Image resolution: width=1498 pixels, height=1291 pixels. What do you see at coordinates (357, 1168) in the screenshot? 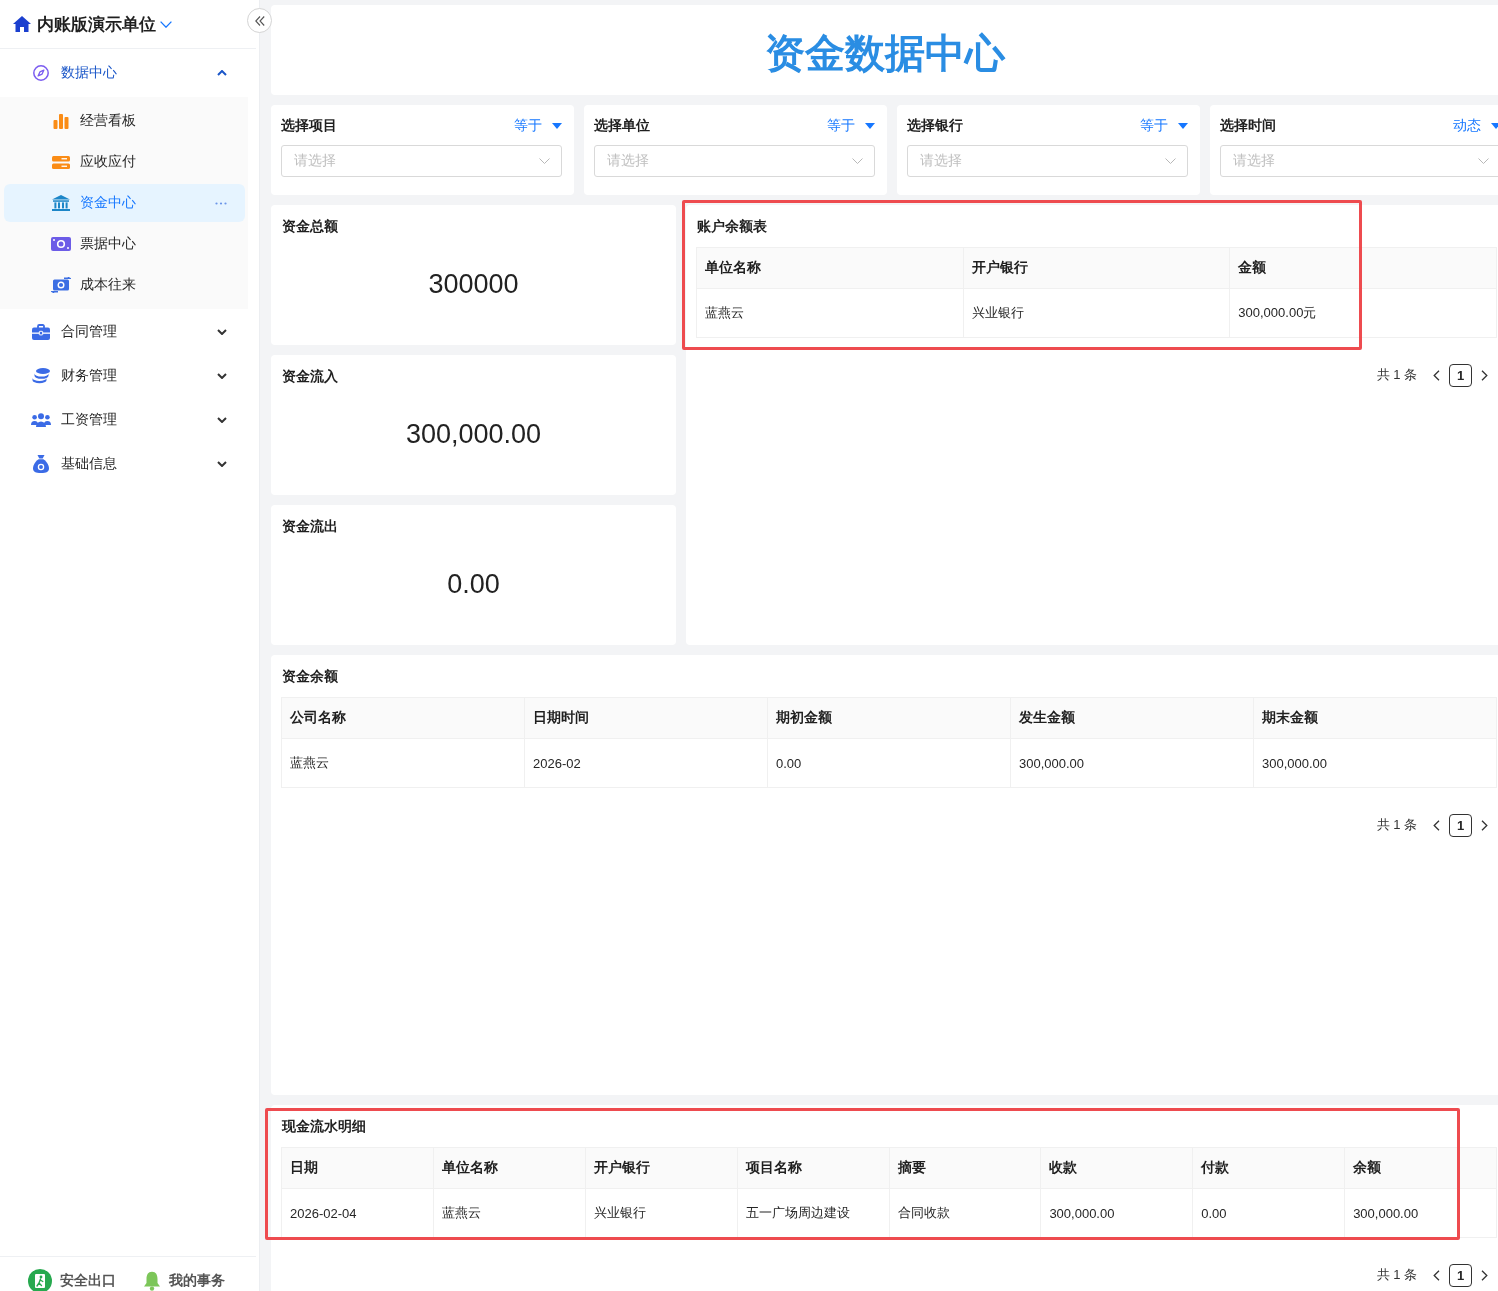
I see `column-header: 日期` at bounding box center [357, 1168].